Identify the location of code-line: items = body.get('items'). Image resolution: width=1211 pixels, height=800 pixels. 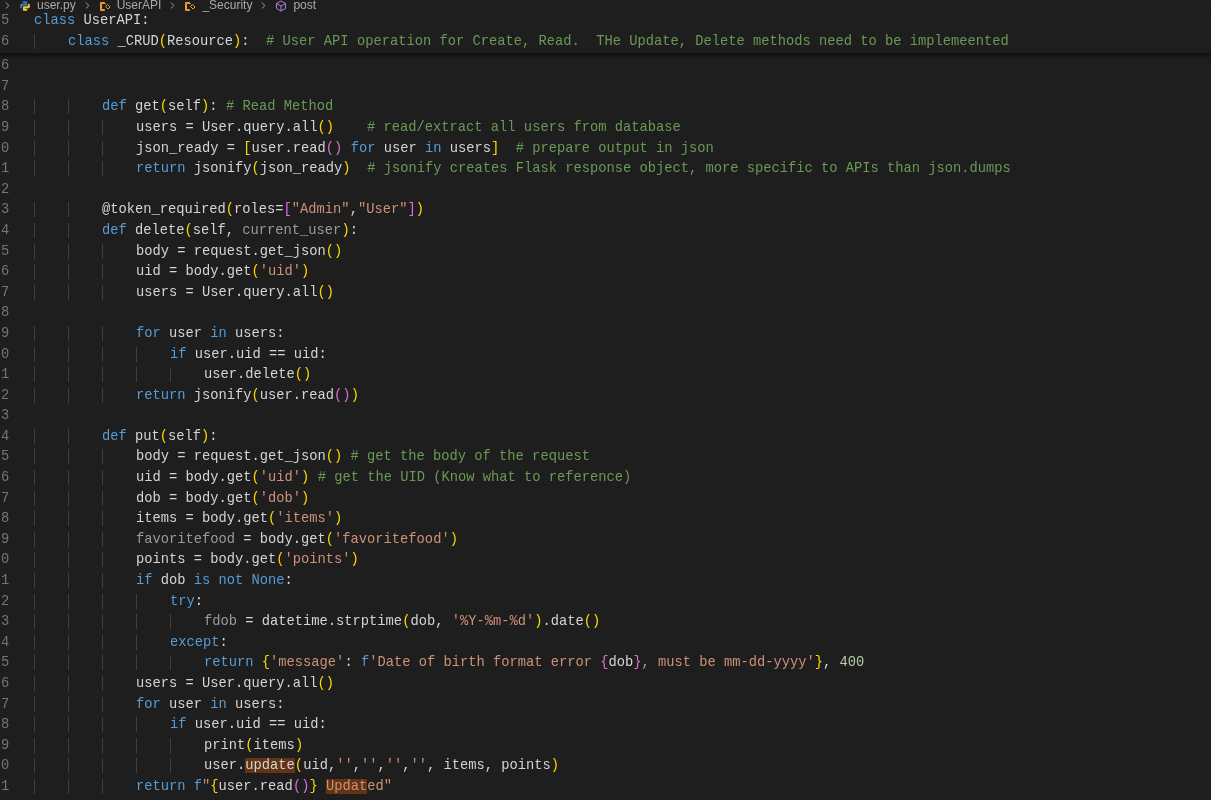
(188, 519).